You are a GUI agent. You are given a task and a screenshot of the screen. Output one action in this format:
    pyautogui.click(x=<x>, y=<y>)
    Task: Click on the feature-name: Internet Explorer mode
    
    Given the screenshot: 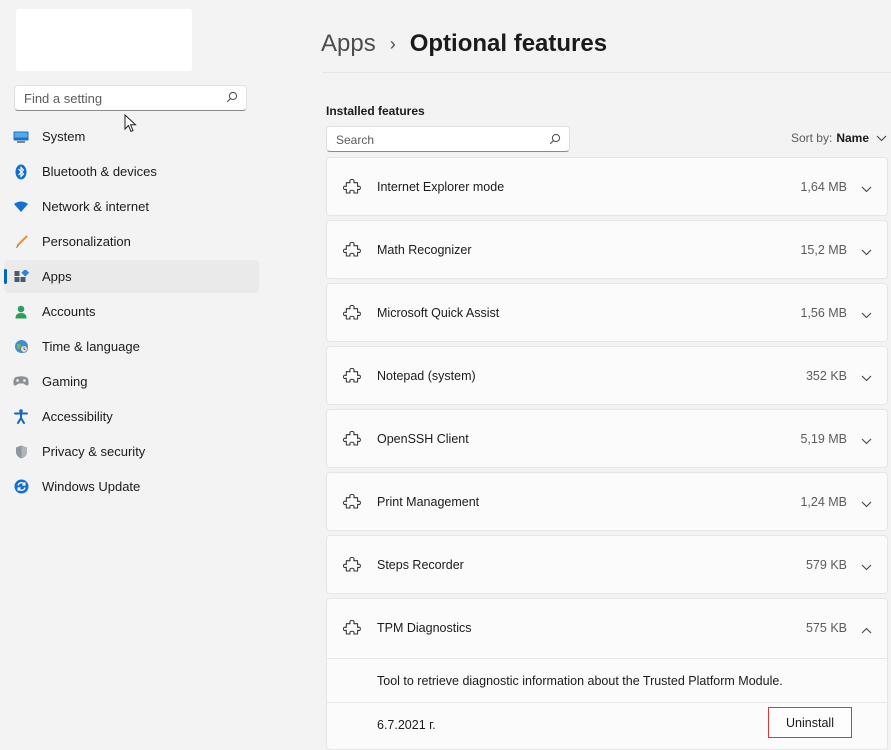 What is the action you would take?
    pyautogui.click(x=441, y=187)
    